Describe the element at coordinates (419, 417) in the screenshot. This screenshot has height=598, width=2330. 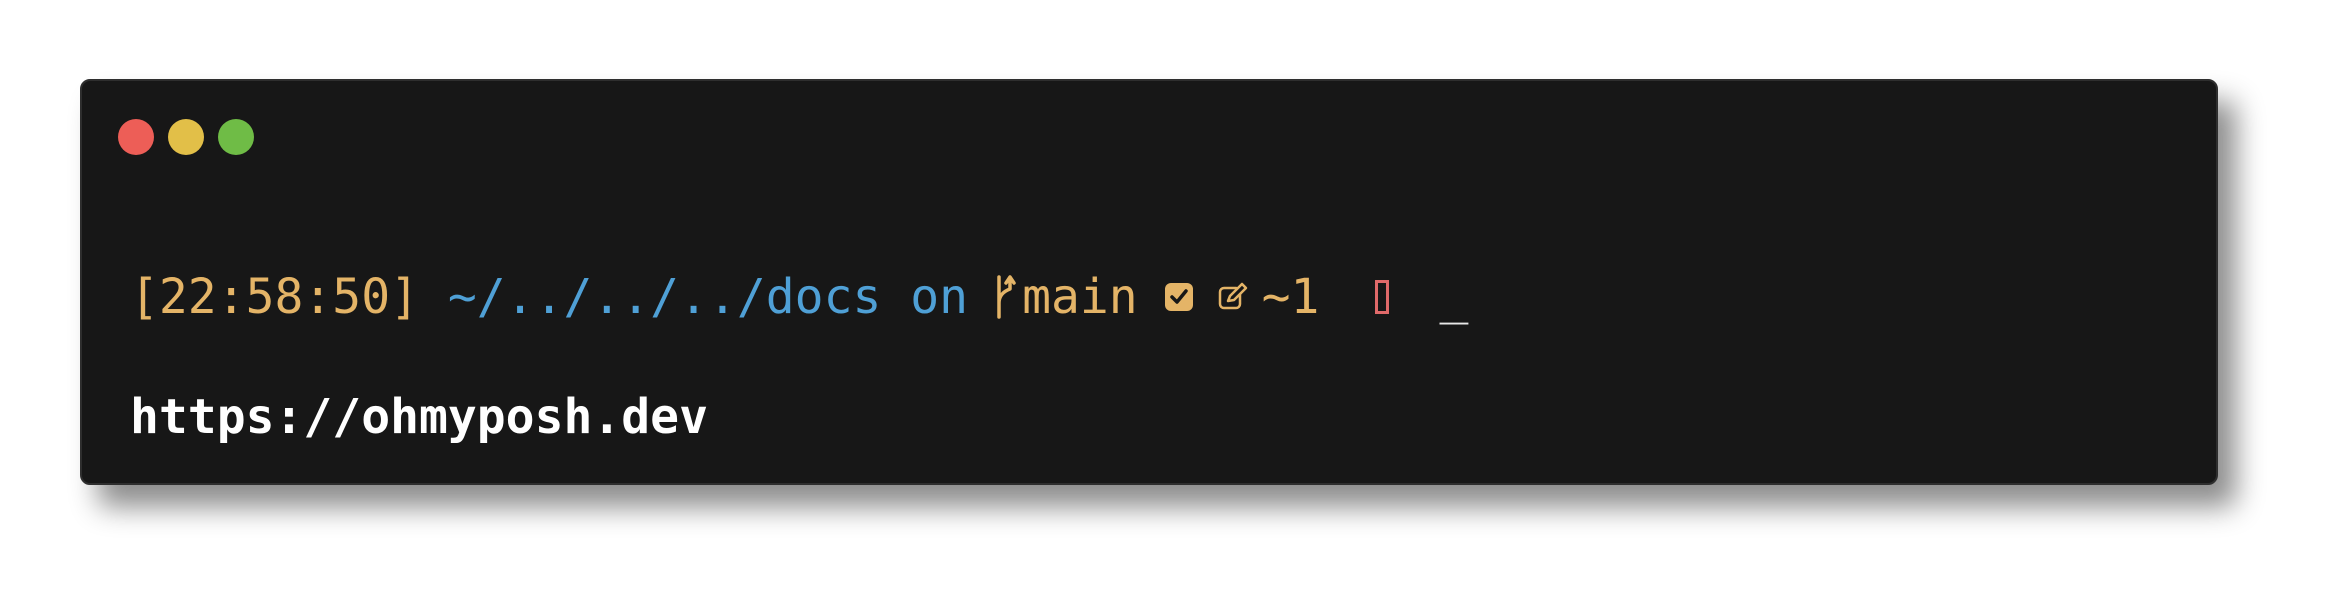
I see `output-url: https://ohmyposh.dev` at that location.